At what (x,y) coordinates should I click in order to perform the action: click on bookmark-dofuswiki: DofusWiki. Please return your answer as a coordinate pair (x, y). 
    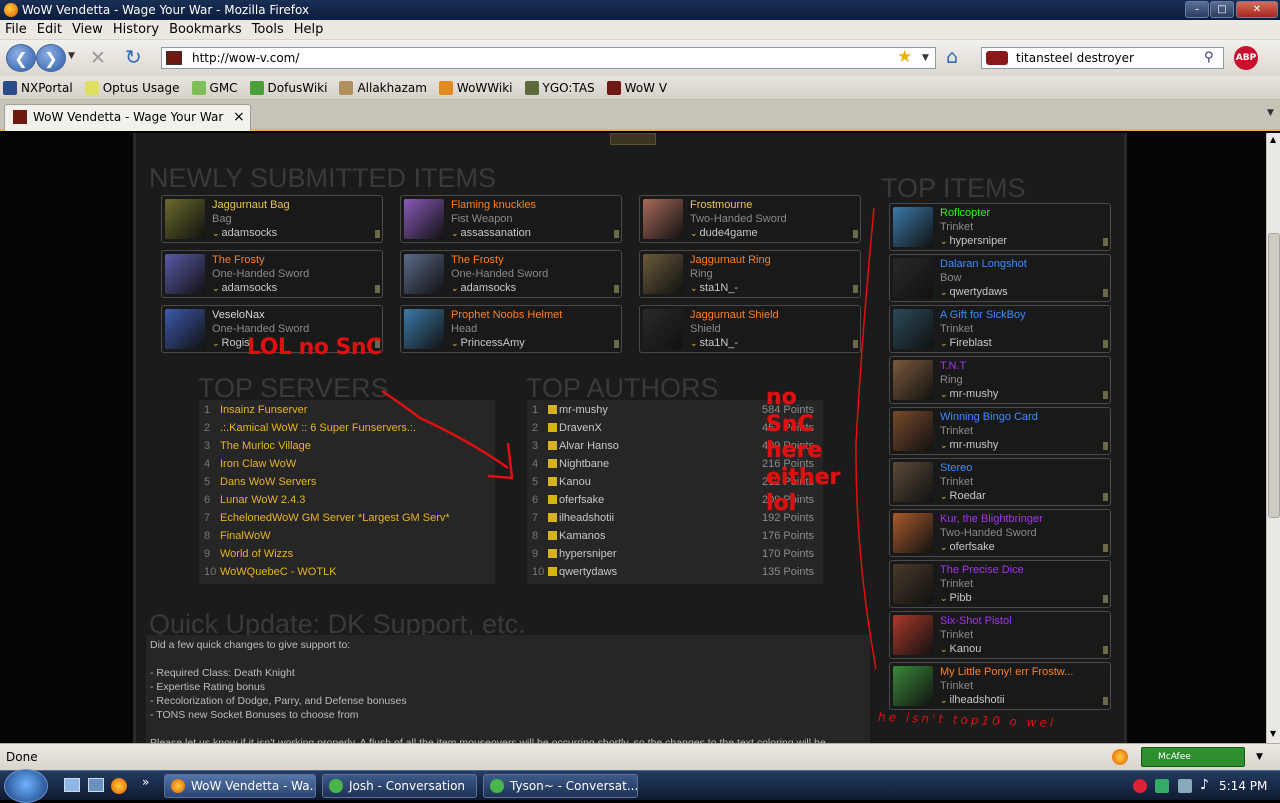
    Looking at the image, I should click on (288, 88).